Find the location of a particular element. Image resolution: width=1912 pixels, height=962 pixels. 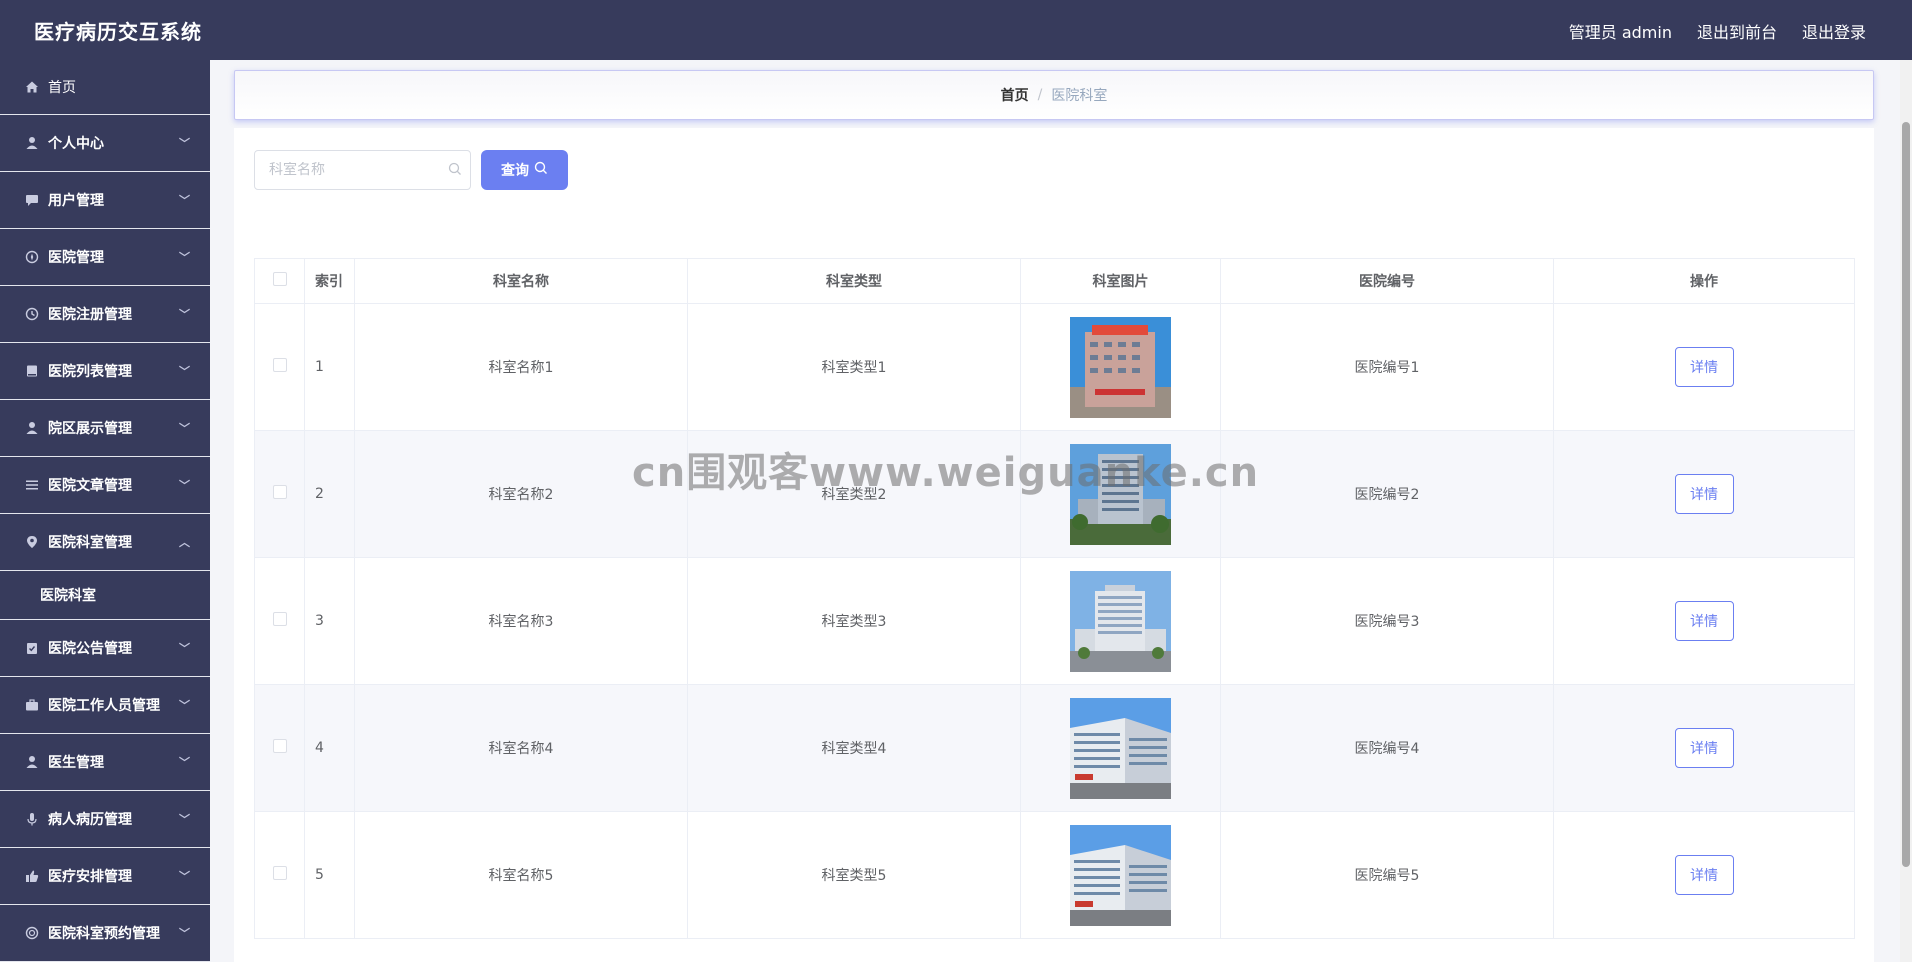

page-scrollbar is located at coordinates (1906, 511).